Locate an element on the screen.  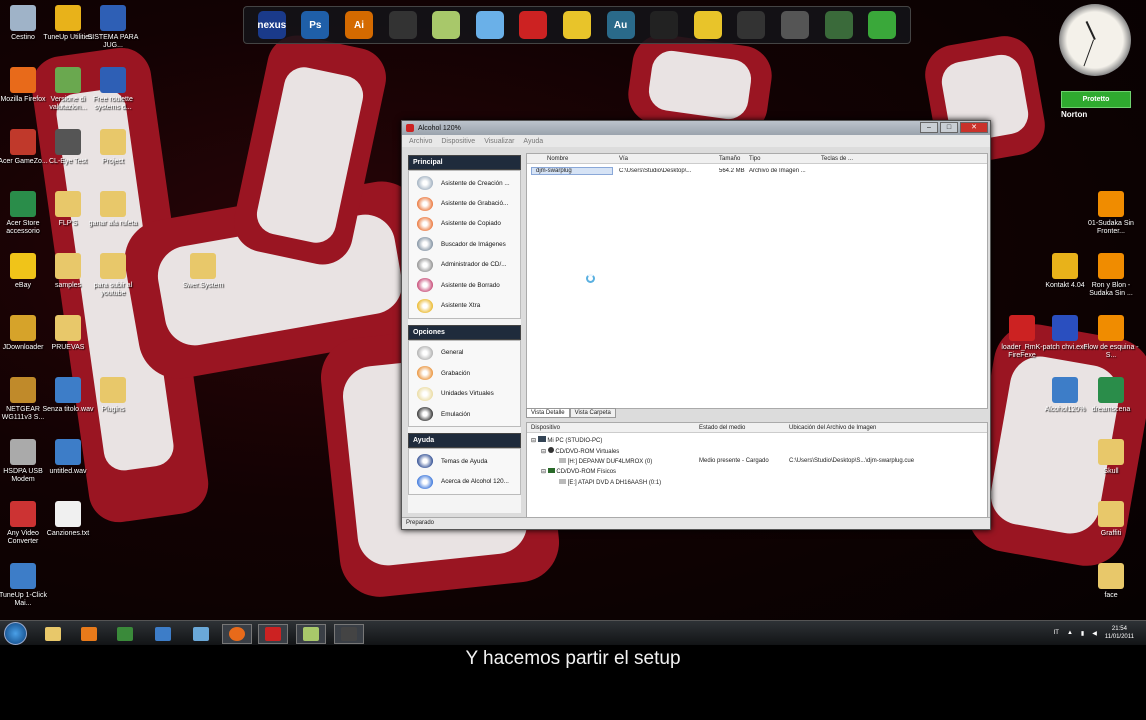
desktop-icon: Canziones.txt is located at coordinates (68, 519).